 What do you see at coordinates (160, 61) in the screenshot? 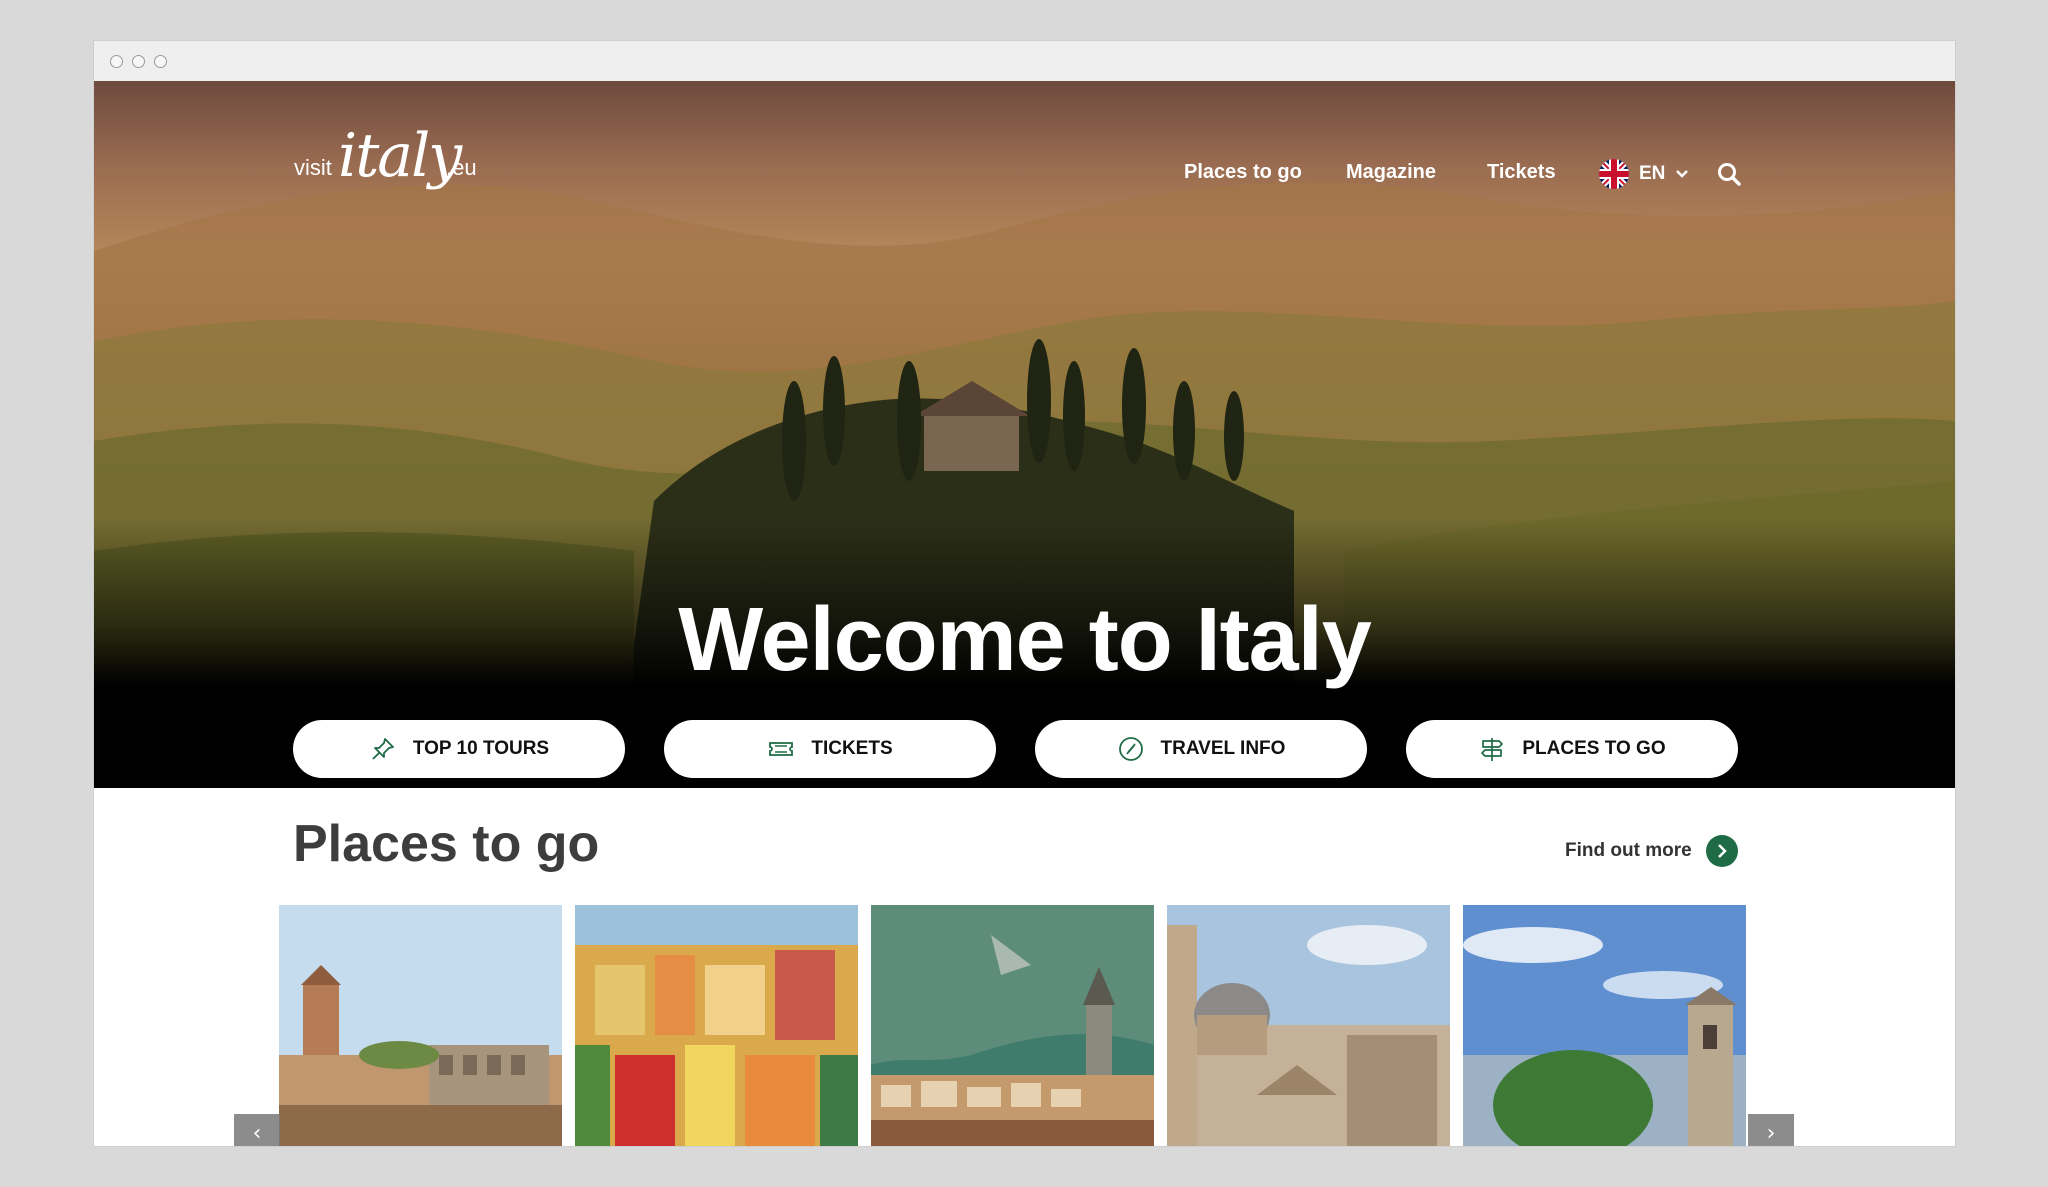
I see `window-maximize-button` at bounding box center [160, 61].